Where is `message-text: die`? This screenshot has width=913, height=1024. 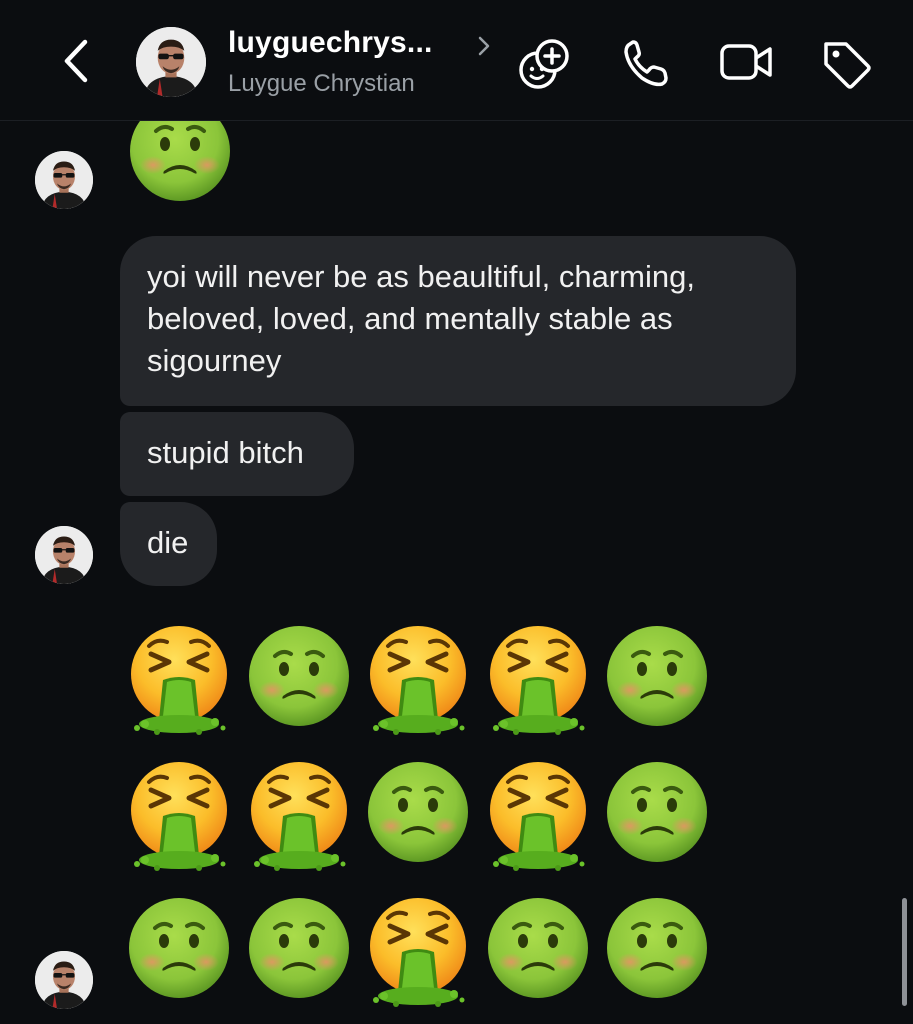 message-text: die is located at coordinates (168, 542).